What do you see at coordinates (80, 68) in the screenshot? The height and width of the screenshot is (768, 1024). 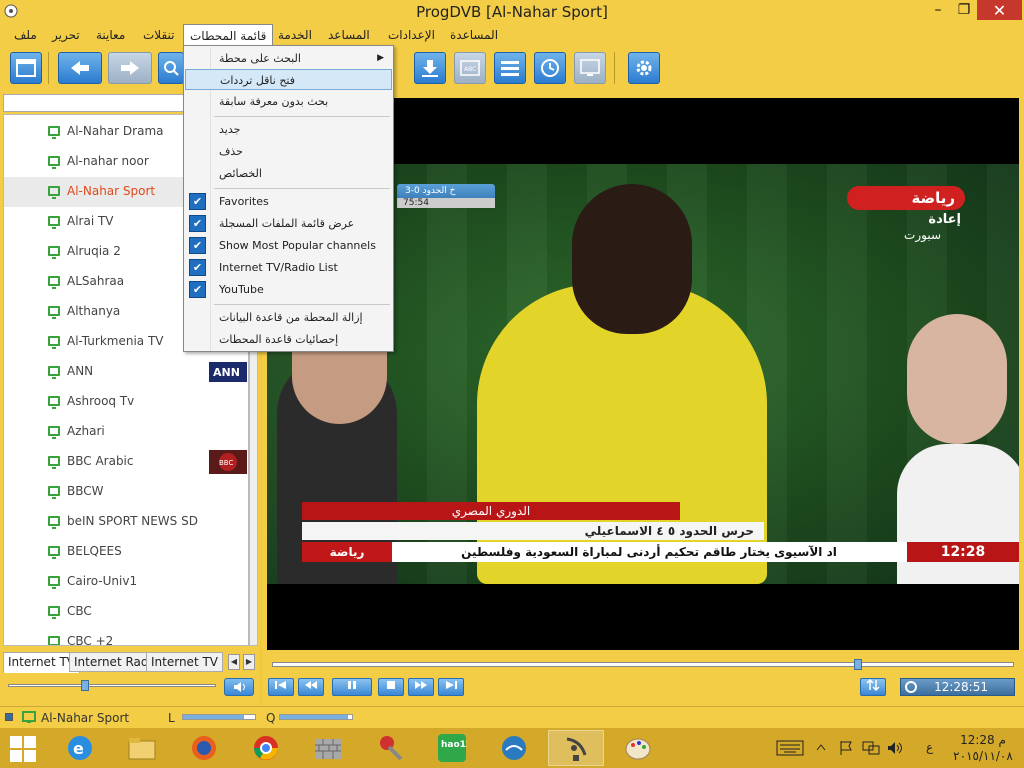 I see `back-button` at bounding box center [80, 68].